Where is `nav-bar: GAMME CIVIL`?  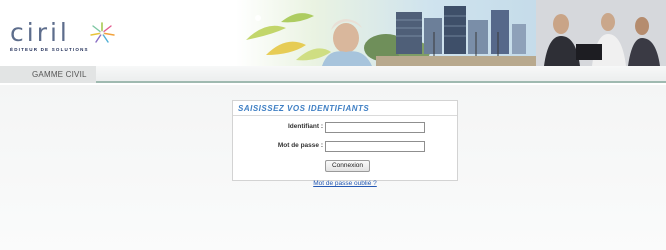
nav-bar: GAMME CIVIL is located at coordinates (333, 74).